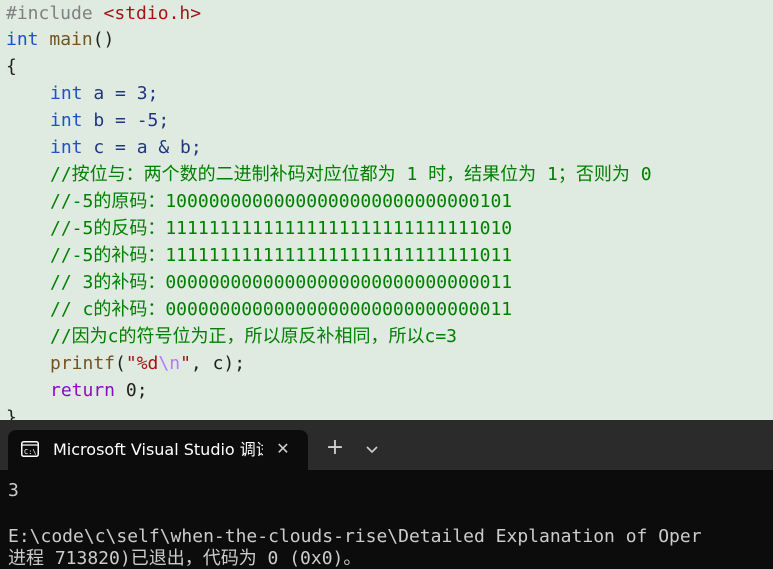  What do you see at coordinates (335, 449) in the screenshot?
I see `new-tab-button: +` at bounding box center [335, 449].